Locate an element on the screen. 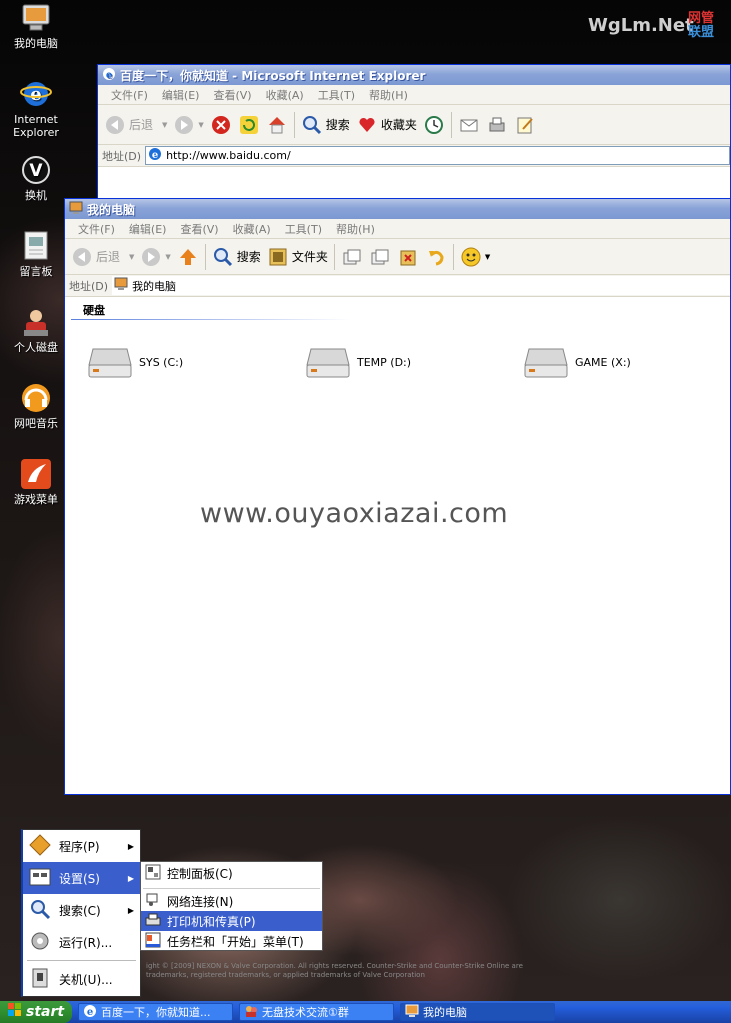  ie-search-button: 搜索 is located at coordinates (325, 125).